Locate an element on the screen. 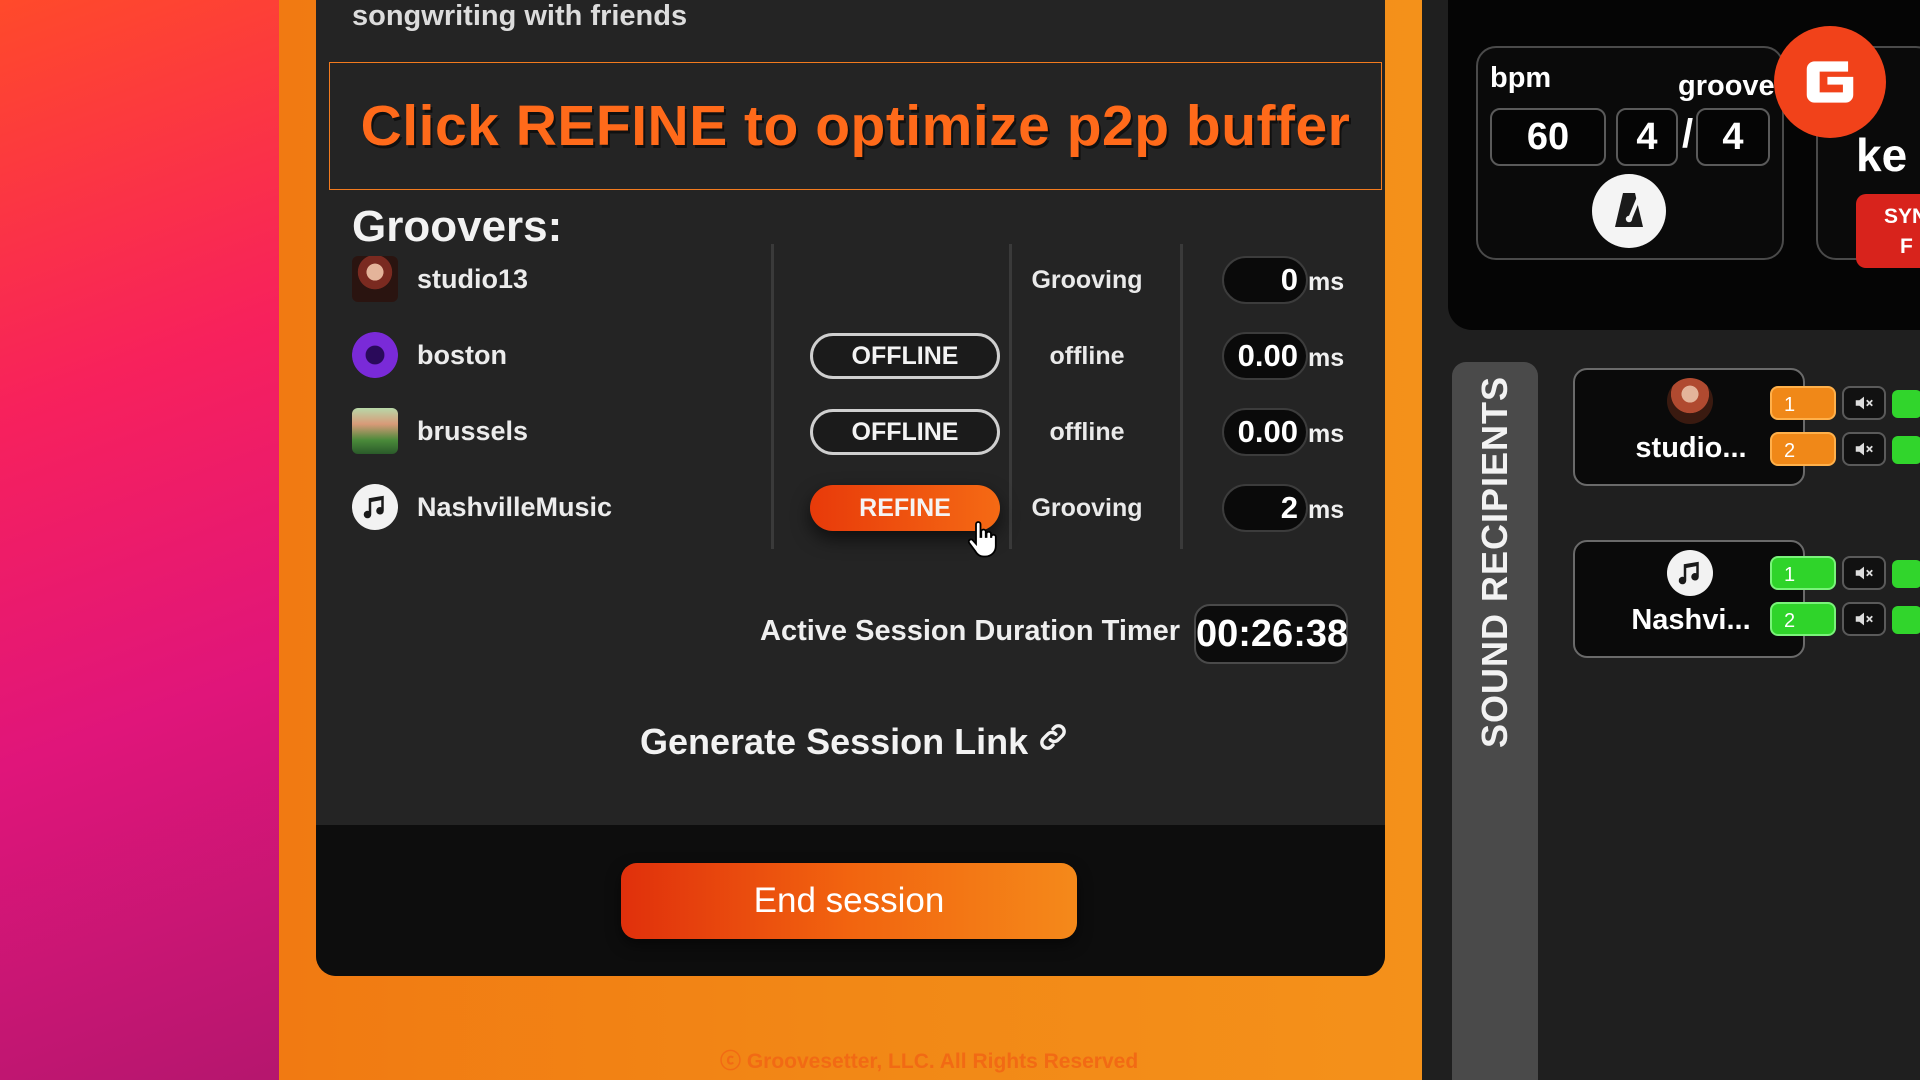 The image size is (1920, 1080). sync-label: SYN is located at coordinates (1902, 216).